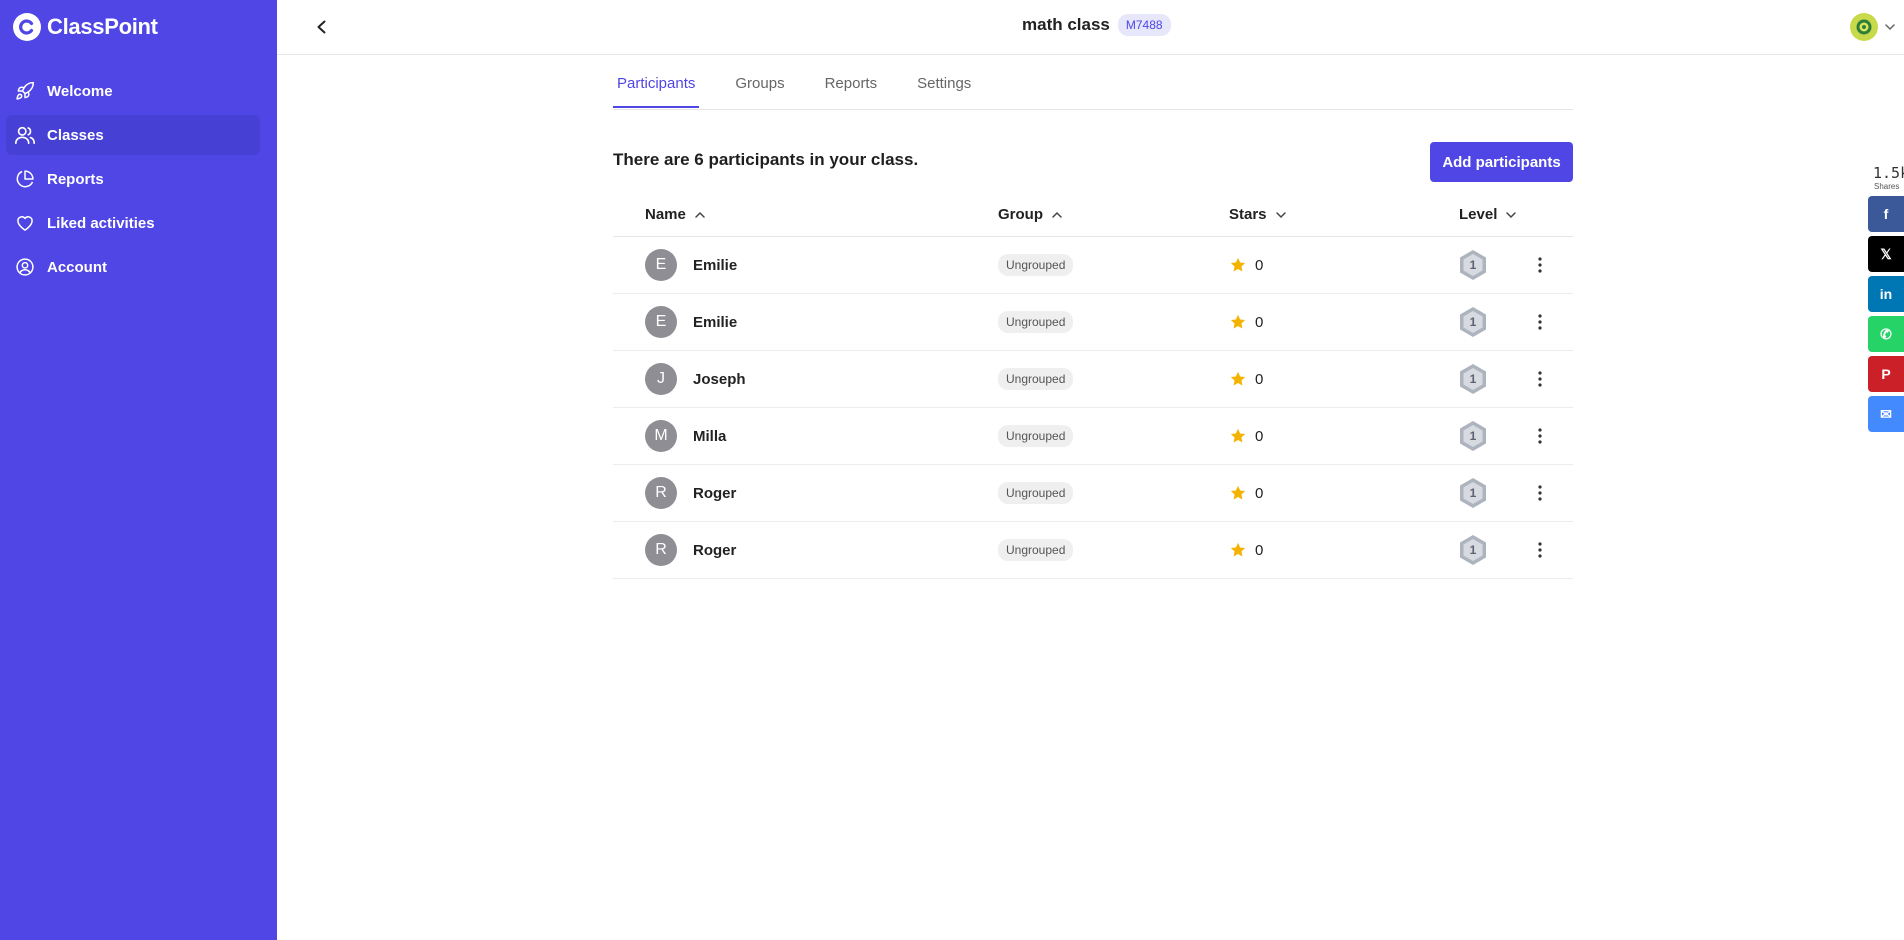 The width and height of the screenshot is (1904, 940). Describe the element at coordinates (322, 27) in the screenshot. I see `back-button` at that location.